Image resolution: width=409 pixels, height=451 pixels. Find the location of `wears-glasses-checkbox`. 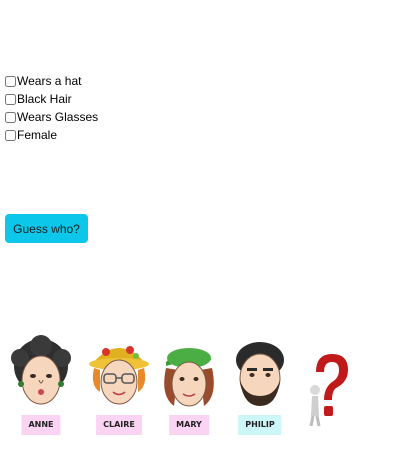

wears-glasses-checkbox is located at coordinates (10, 117).